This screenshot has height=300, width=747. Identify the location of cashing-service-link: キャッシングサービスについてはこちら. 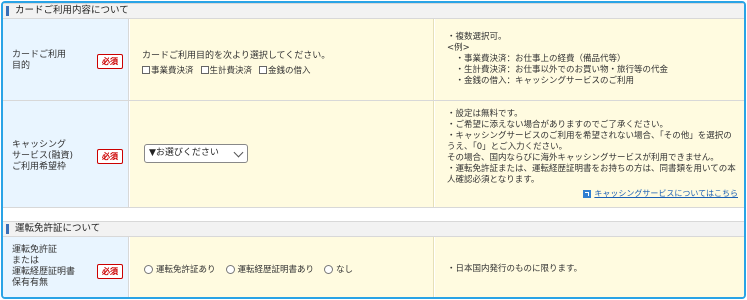
(660, 193).